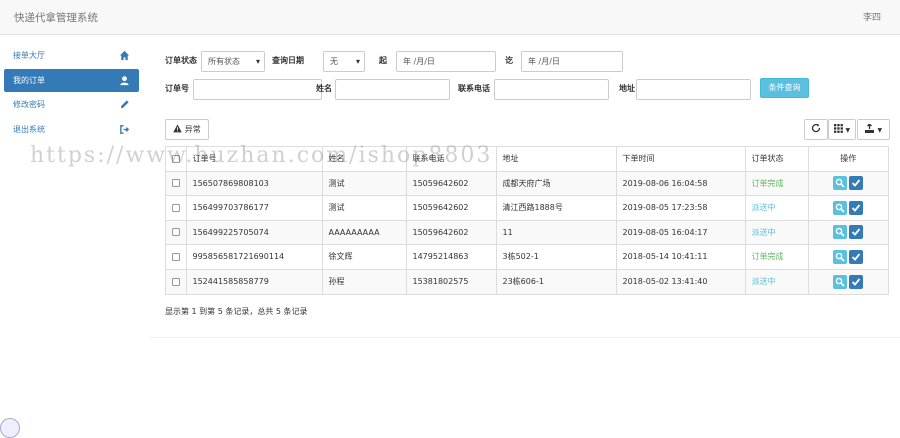  Describe the element at coordinates (681, 232) in the screenshot. I see `order-time-cell: 2019-08-05 16:04:17` at that location.